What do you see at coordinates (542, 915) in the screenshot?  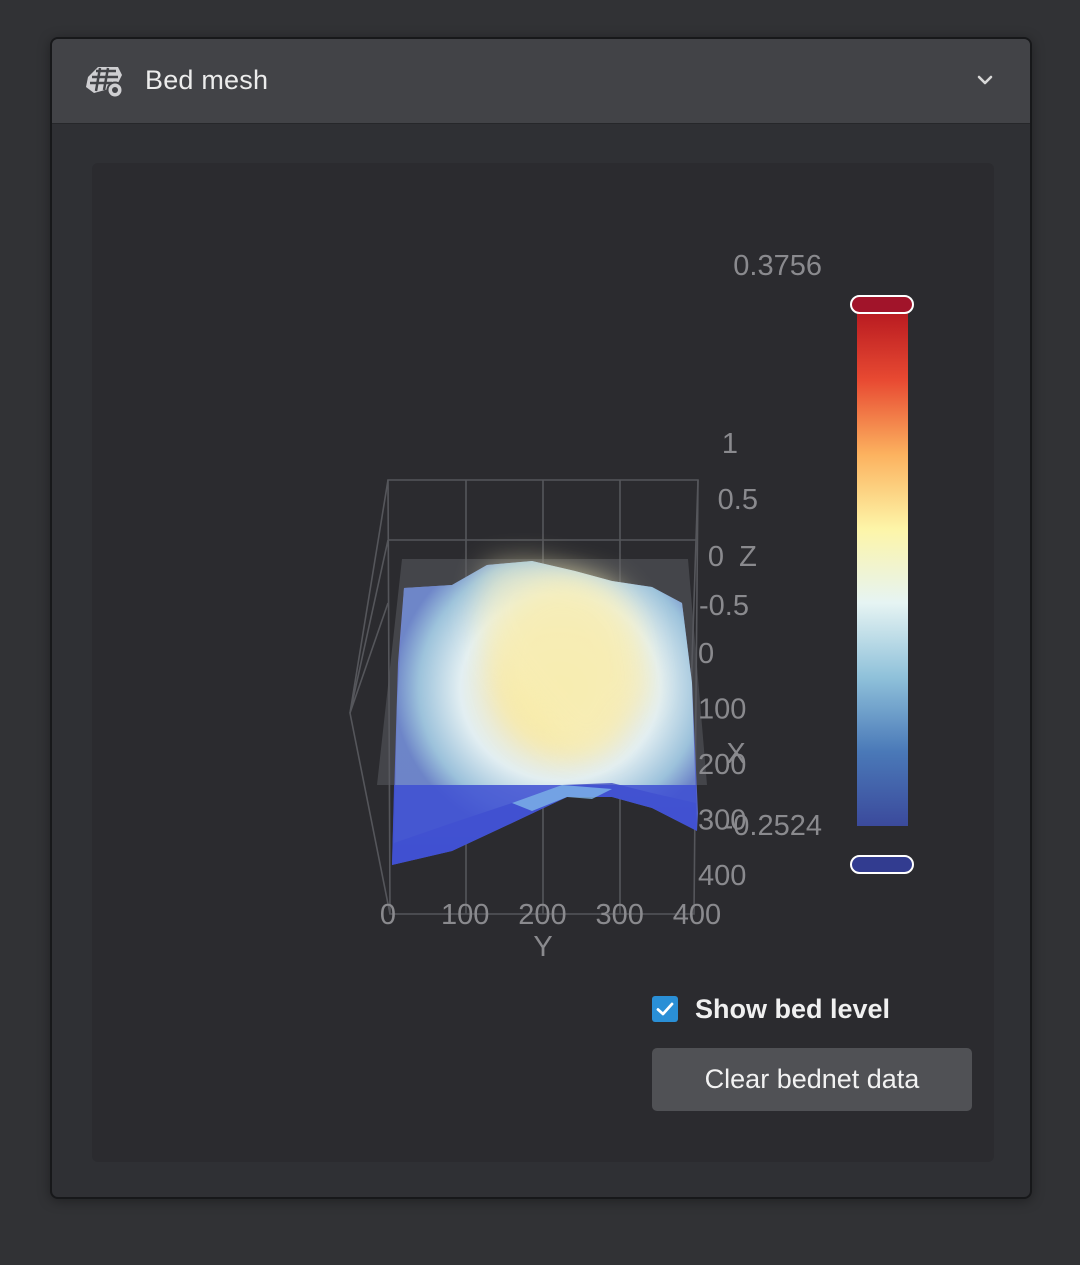 I see `y-tick-label: 200` at bounding box center [542, 915].